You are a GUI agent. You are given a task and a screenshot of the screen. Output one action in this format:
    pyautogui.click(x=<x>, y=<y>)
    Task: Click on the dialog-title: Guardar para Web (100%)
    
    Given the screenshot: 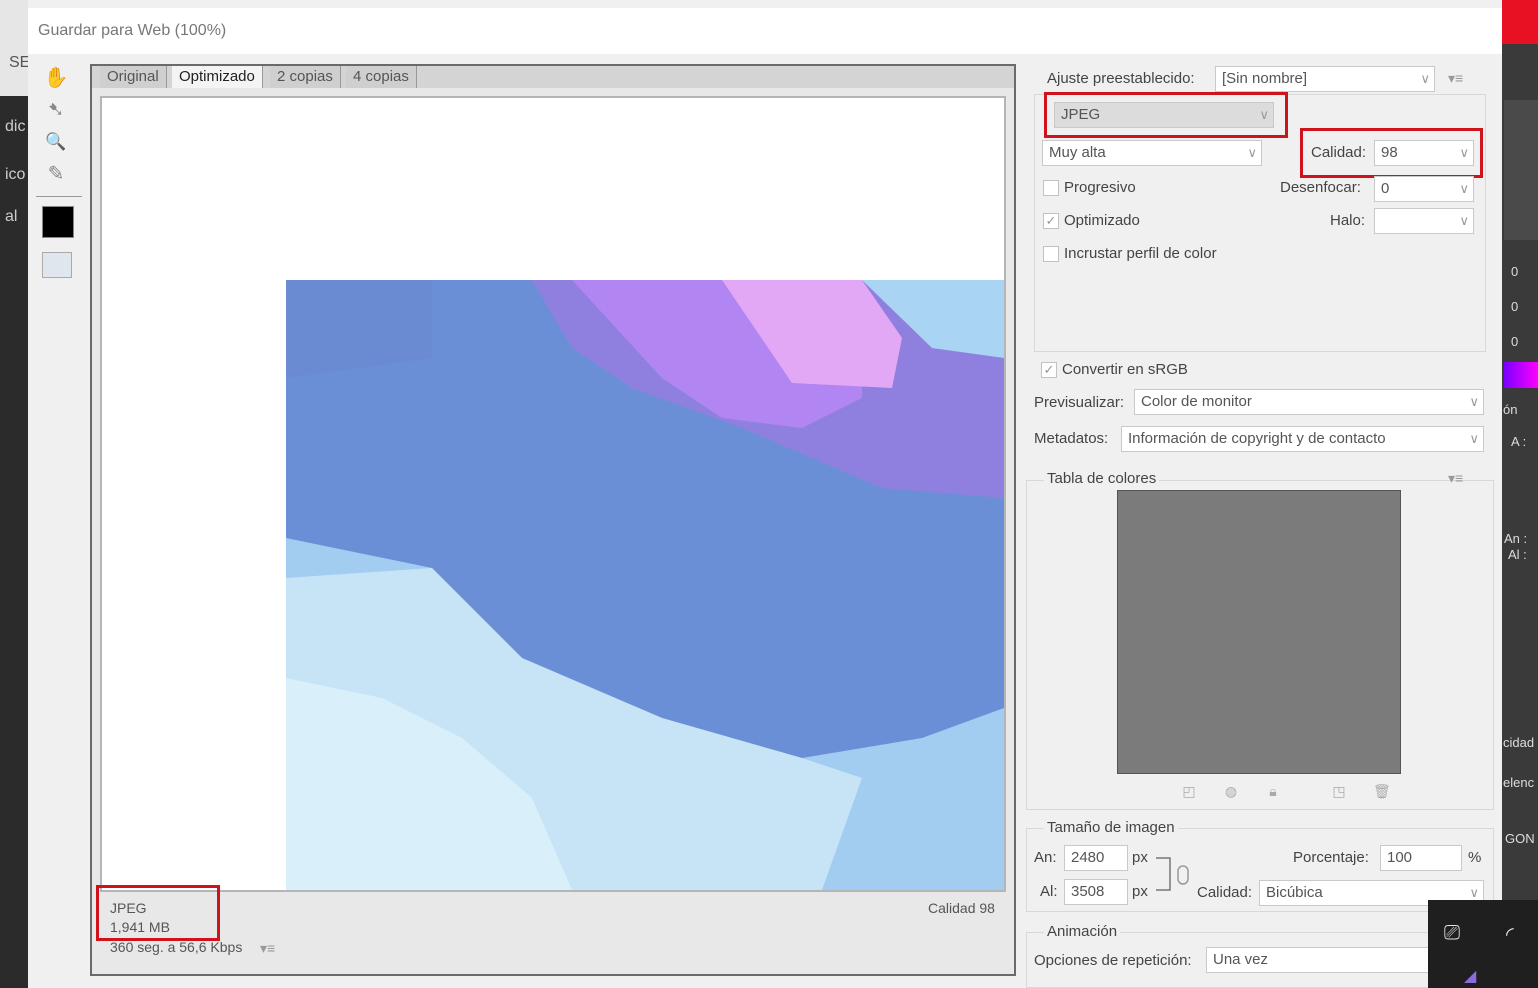 What is the action you would take?
    pyautogui.click(x=132, y=30)
    